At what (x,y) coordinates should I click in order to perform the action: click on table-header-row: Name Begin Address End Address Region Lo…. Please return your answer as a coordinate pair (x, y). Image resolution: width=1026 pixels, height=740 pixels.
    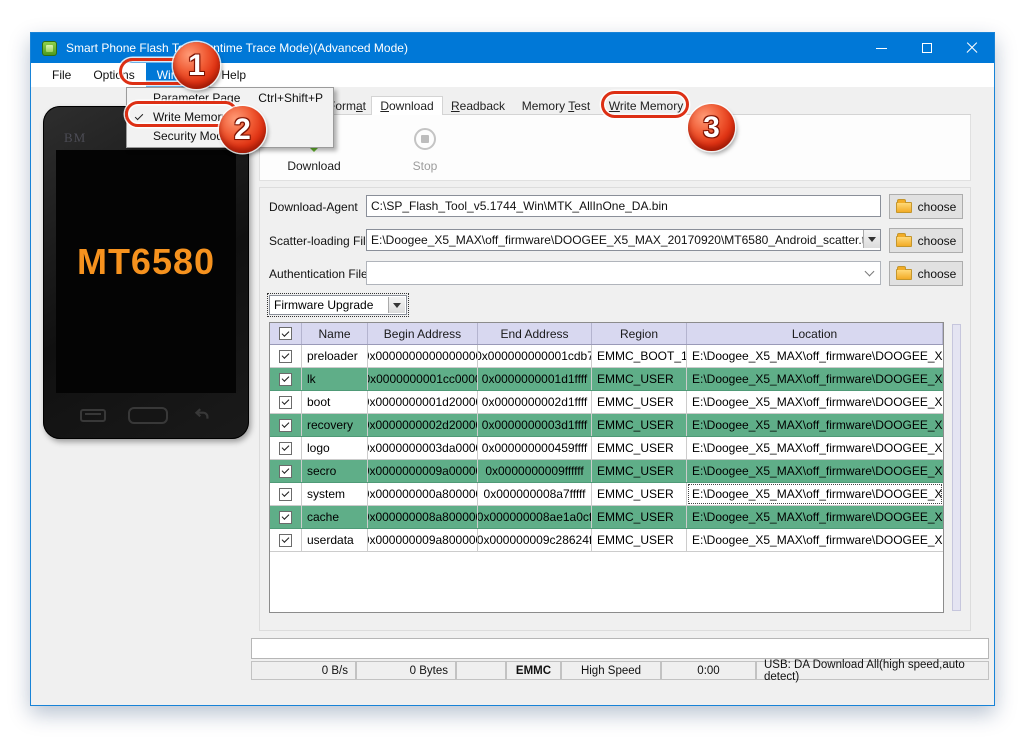
    Looking at the image, I should click on (606, 334).